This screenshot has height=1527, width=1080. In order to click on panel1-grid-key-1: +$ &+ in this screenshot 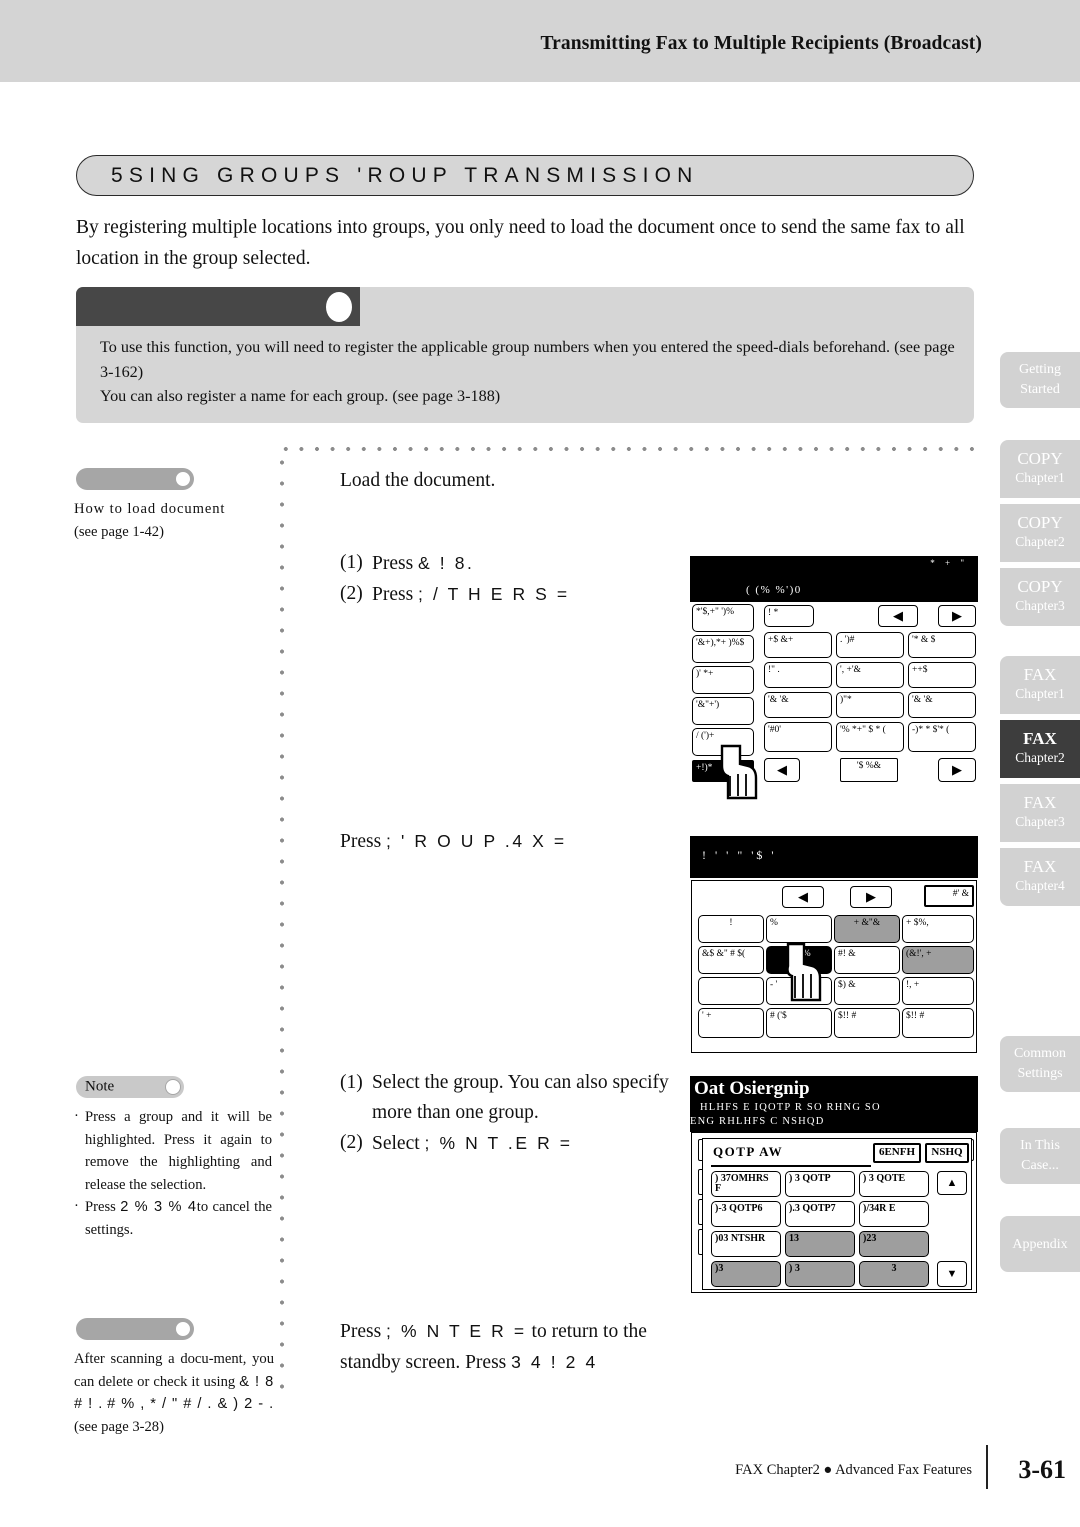, I will do `click(798, 645)`.